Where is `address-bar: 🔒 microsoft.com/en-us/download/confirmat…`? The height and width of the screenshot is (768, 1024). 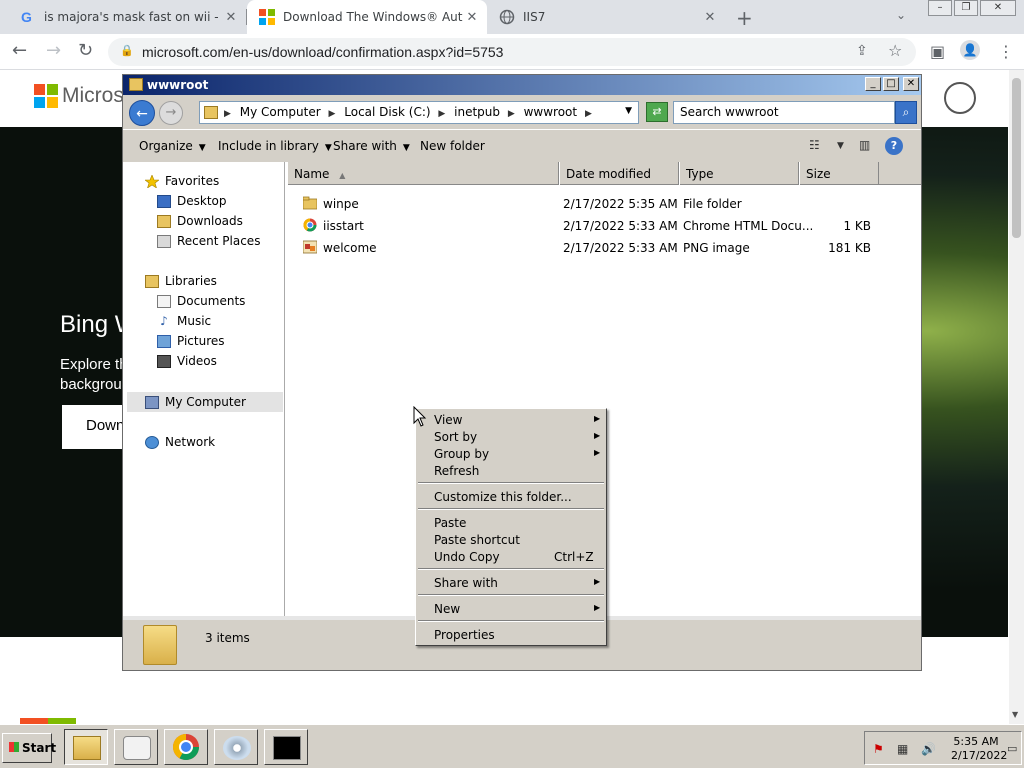 address-bar: 🔒 microsoft.com/en-us/download/confirmat… is located at coordinates (512, 52).